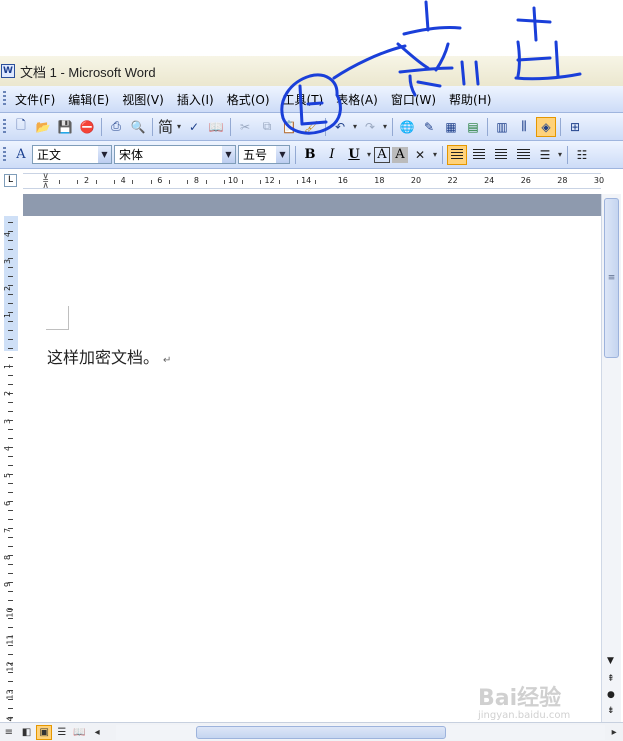  I want to click on show-hide-icon: ⊞, so click(575, 127).